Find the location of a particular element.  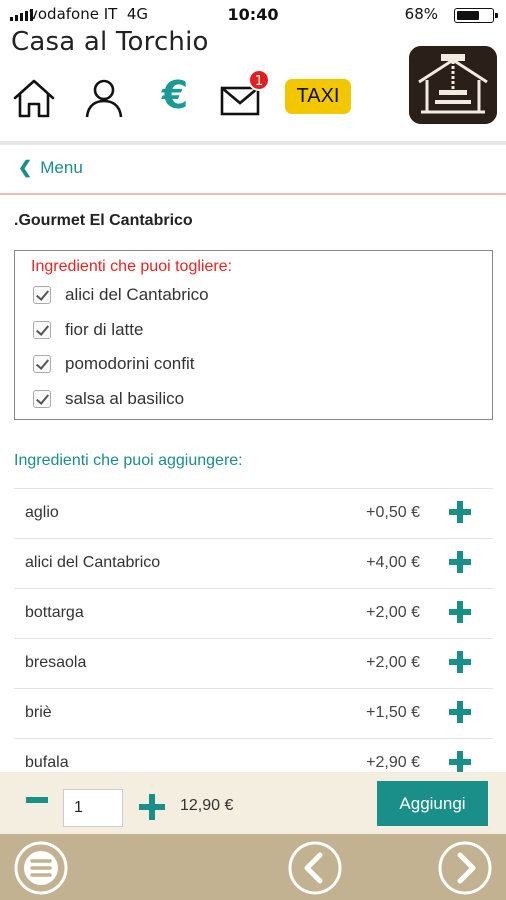

app-title: Casa al Torchio is located at coordinates (110, 42).